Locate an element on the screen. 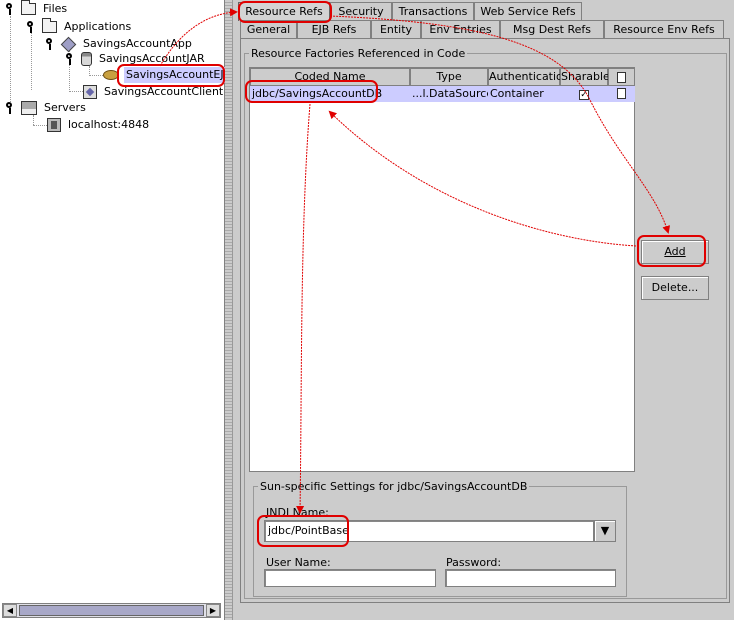  table-cell-authentication: Container is located at coordinates (524, 94).